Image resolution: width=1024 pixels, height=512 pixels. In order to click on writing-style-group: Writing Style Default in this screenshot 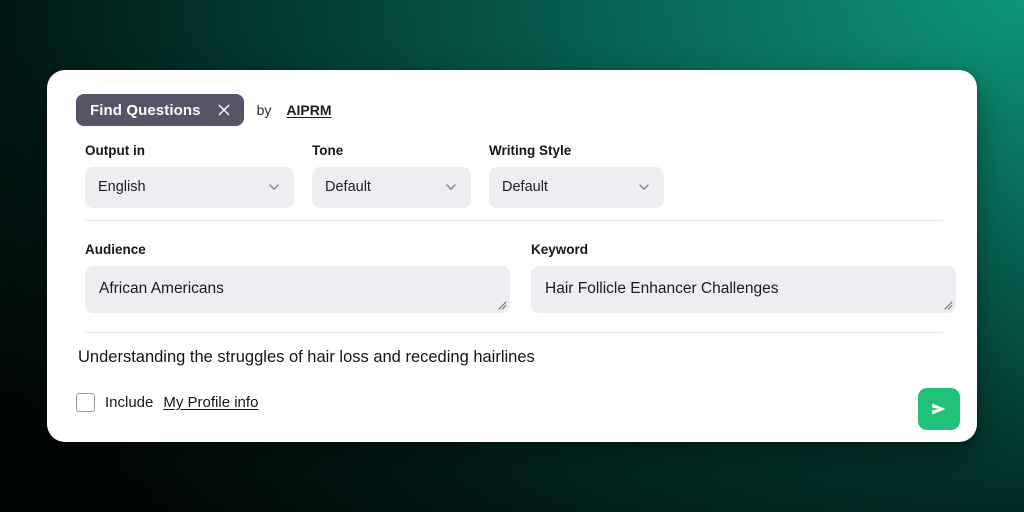, I will do `click(576, 176)`.